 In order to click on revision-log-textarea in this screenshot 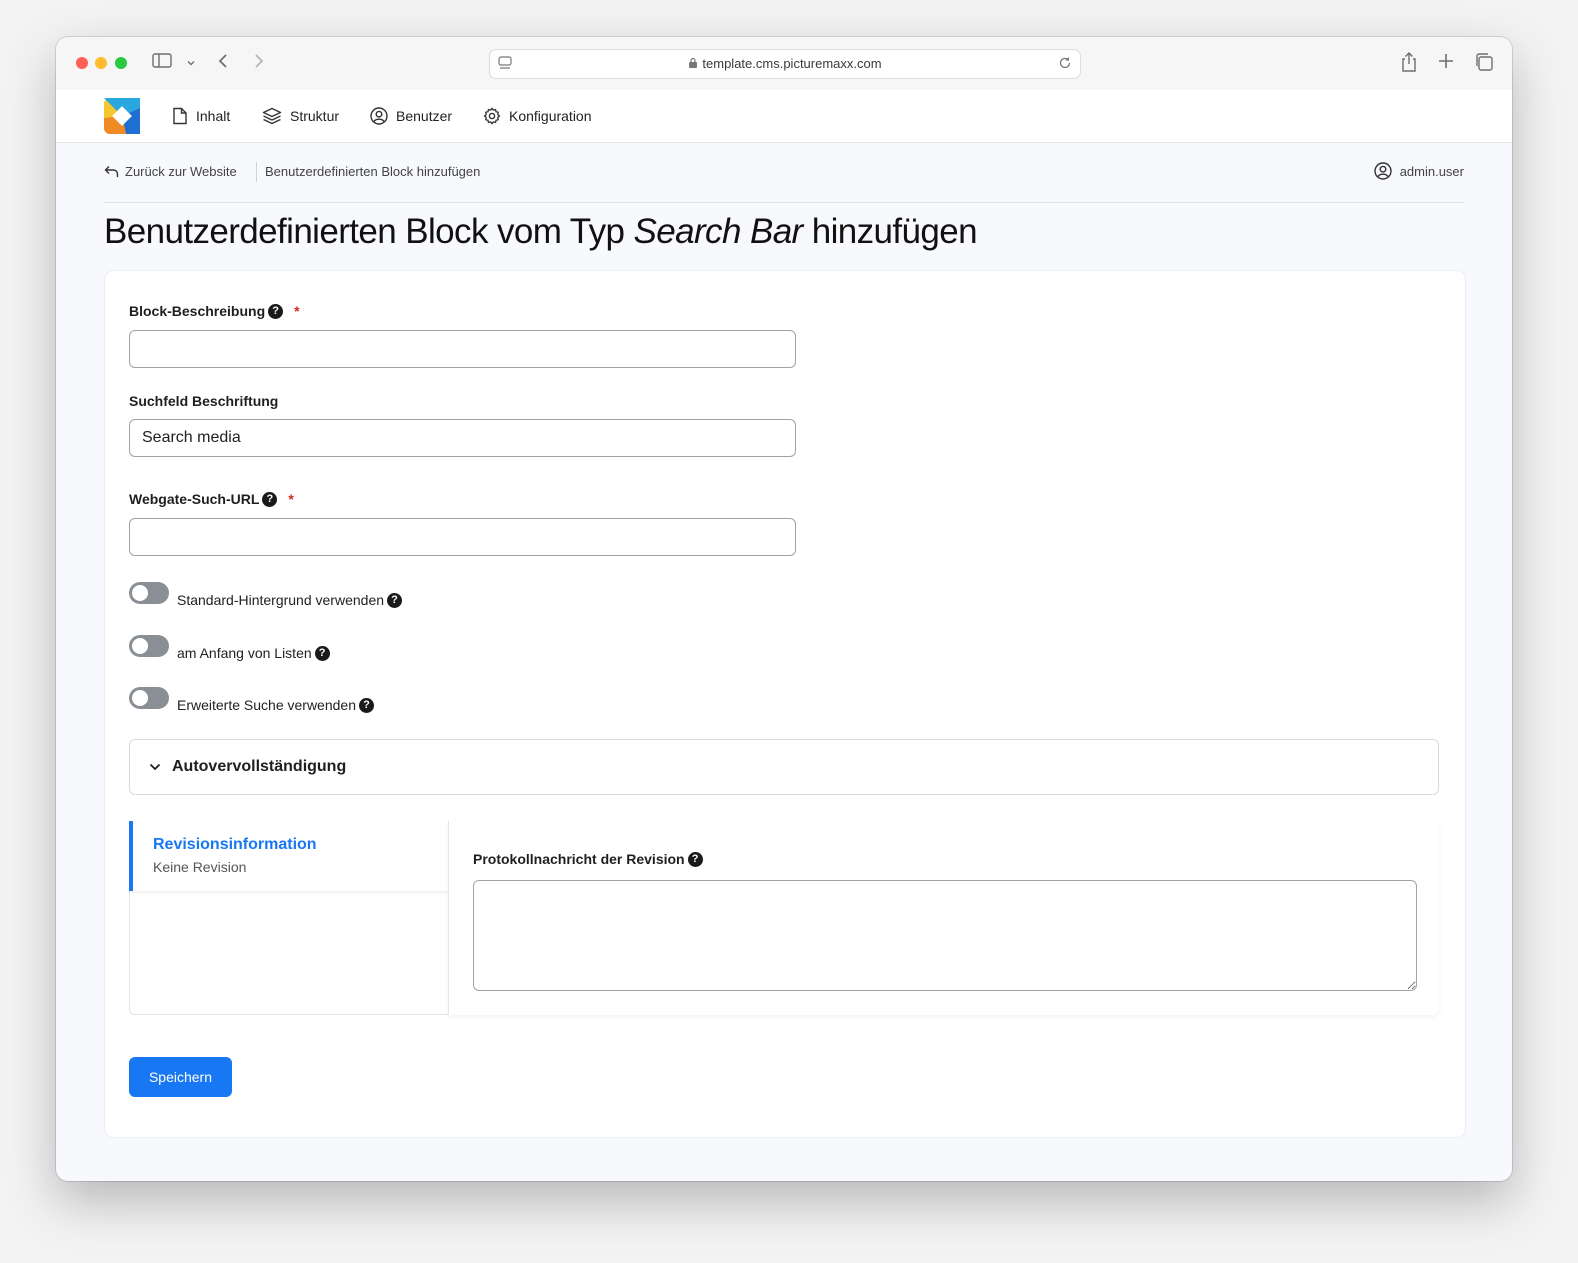, I will do `click(945, 935)`.